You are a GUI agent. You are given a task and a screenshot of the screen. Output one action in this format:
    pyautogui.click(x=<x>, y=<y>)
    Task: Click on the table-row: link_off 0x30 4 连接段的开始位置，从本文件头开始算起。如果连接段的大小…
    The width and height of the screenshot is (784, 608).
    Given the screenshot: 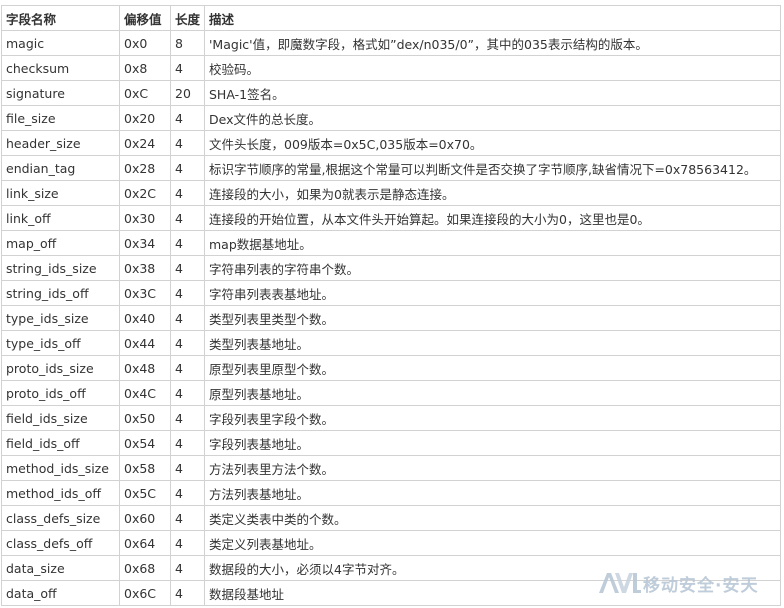 What is the action you would take?
    pyautogui.click(x=391, y=218)
    